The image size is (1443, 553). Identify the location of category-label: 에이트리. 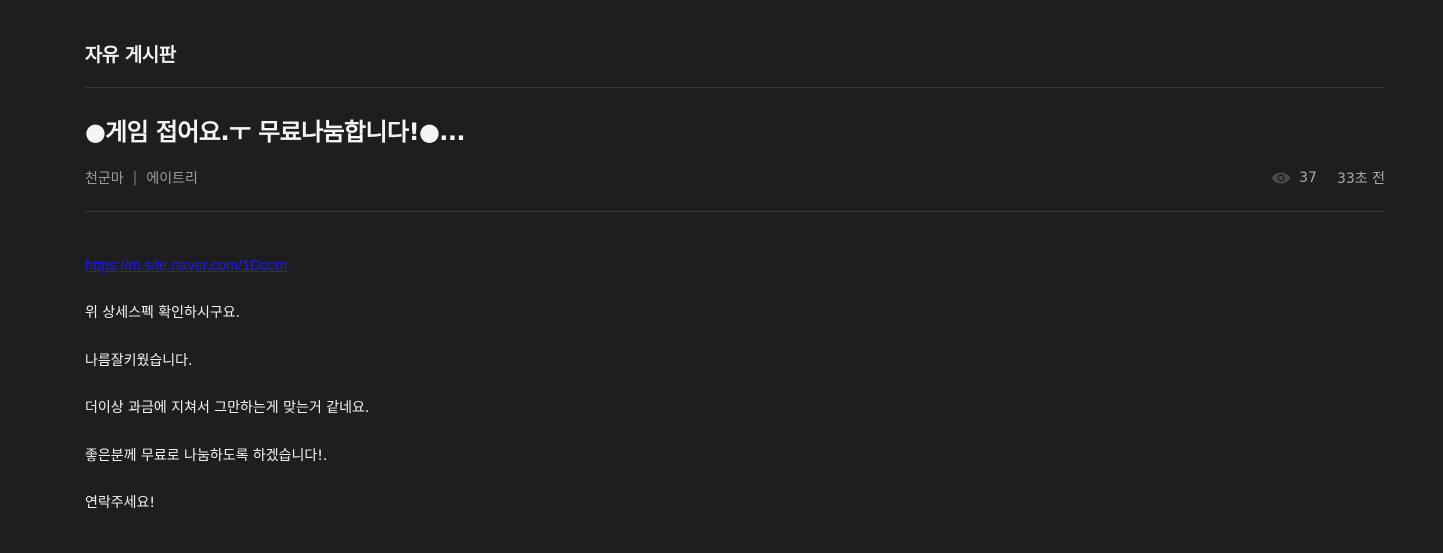
(172, 179).